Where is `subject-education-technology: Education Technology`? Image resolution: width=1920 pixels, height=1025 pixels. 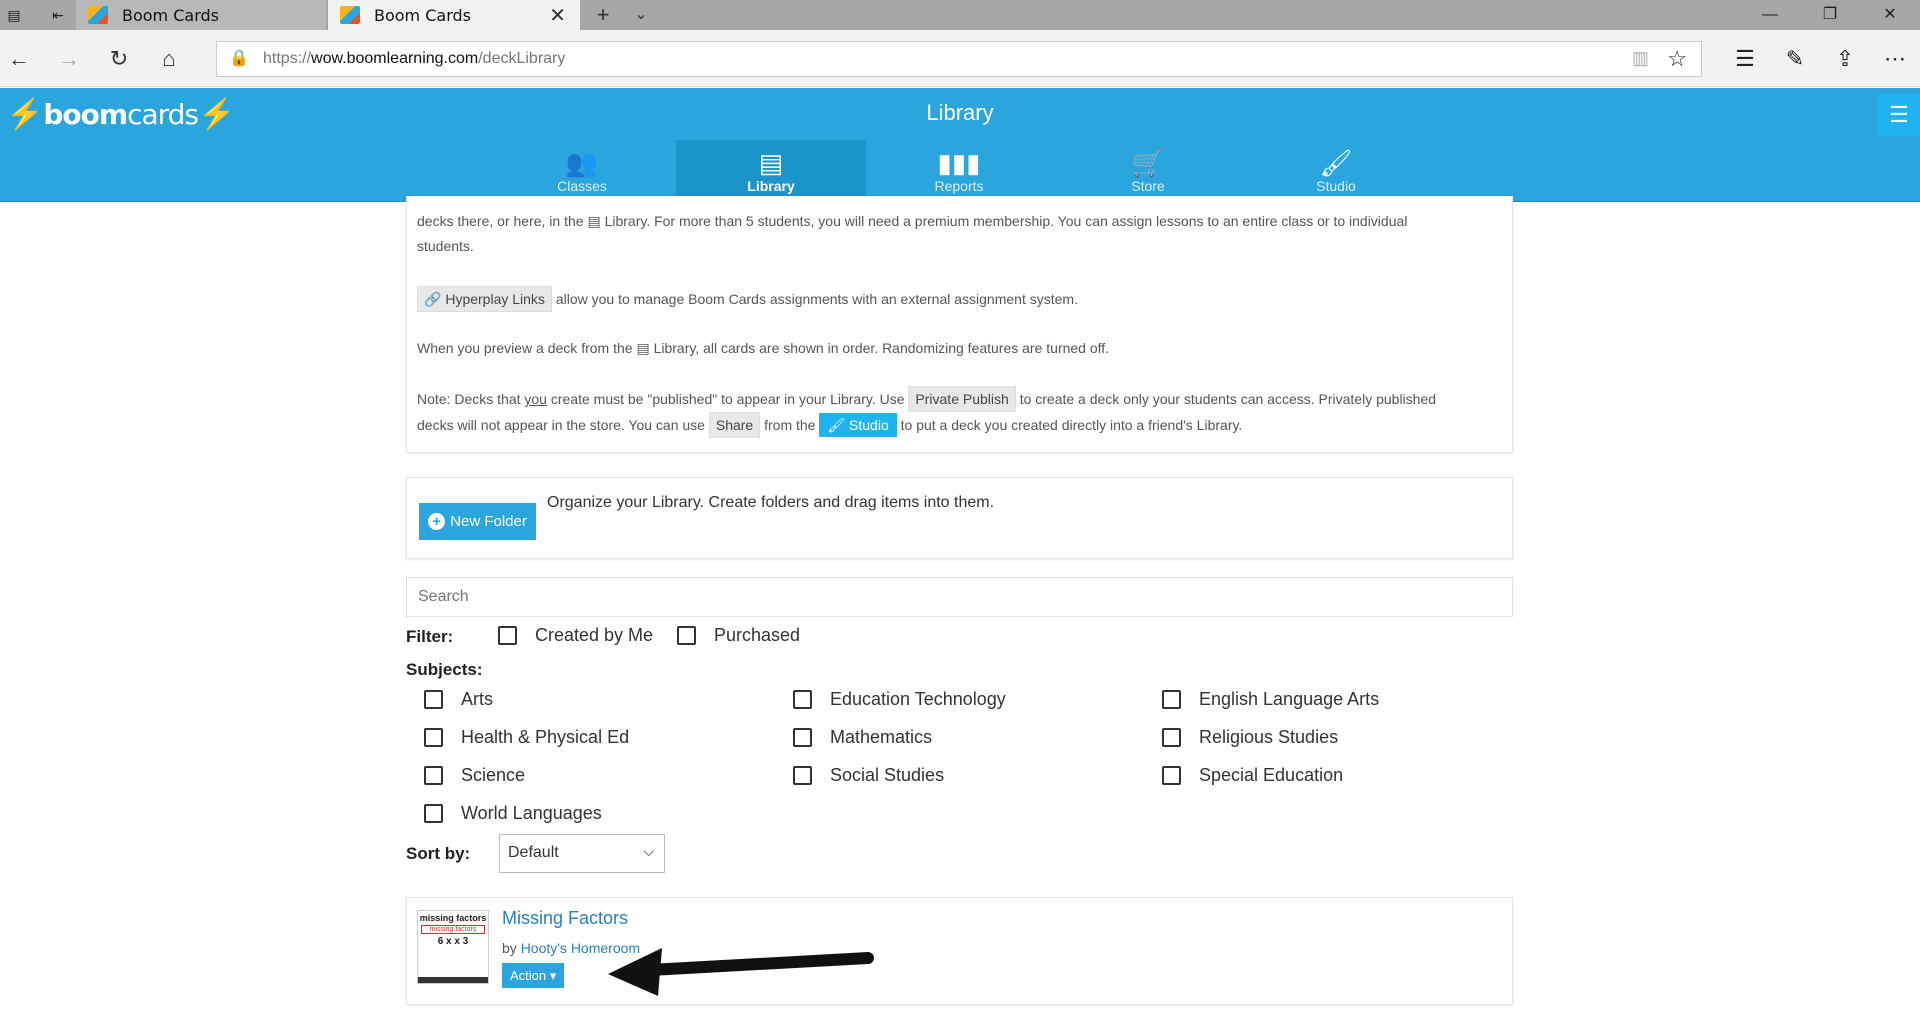
subject-education-technology: Education Technology is located at coordinates (899, 699).